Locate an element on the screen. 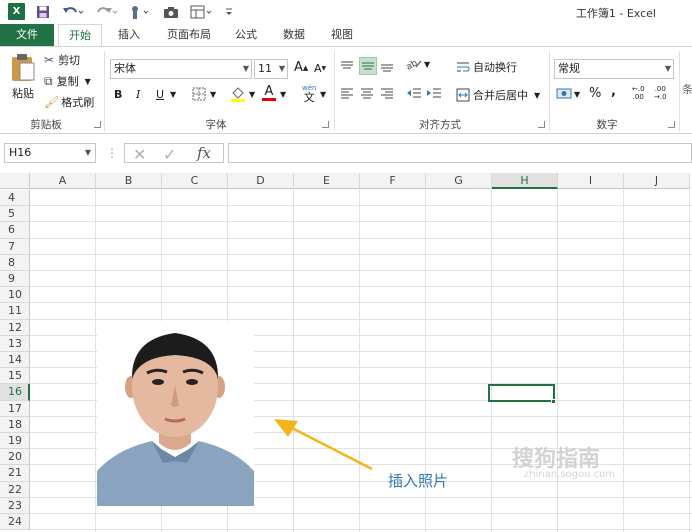 This screenshot has height=532, width=692. underline-dropdown-icon: ▼ is located at coordinates (173, 94).